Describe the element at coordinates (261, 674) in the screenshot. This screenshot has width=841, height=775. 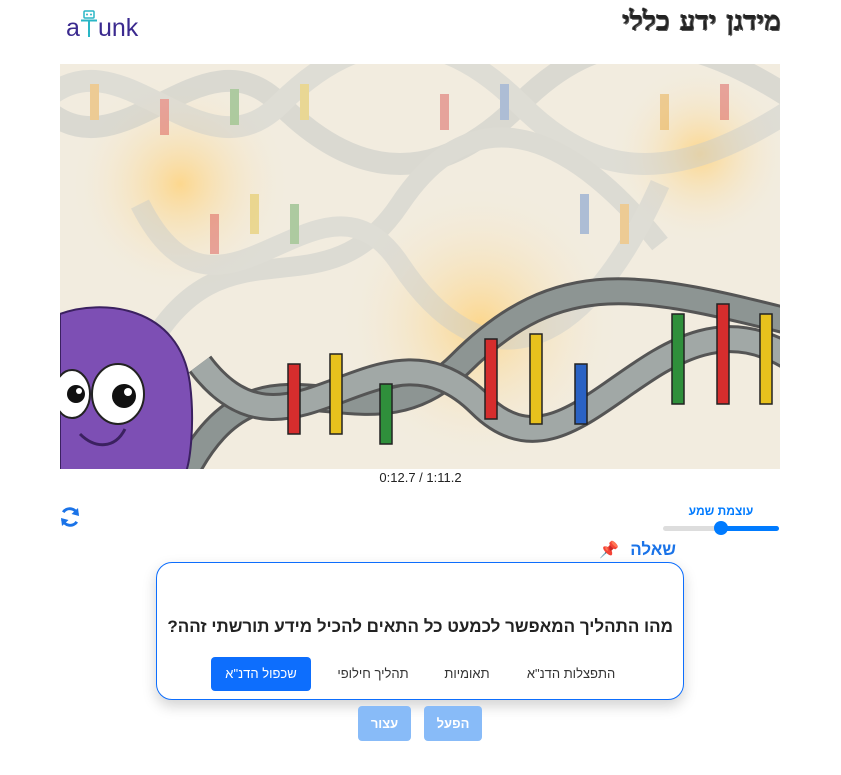
I see `answer-option: שכפול הדנ"א` at that location.